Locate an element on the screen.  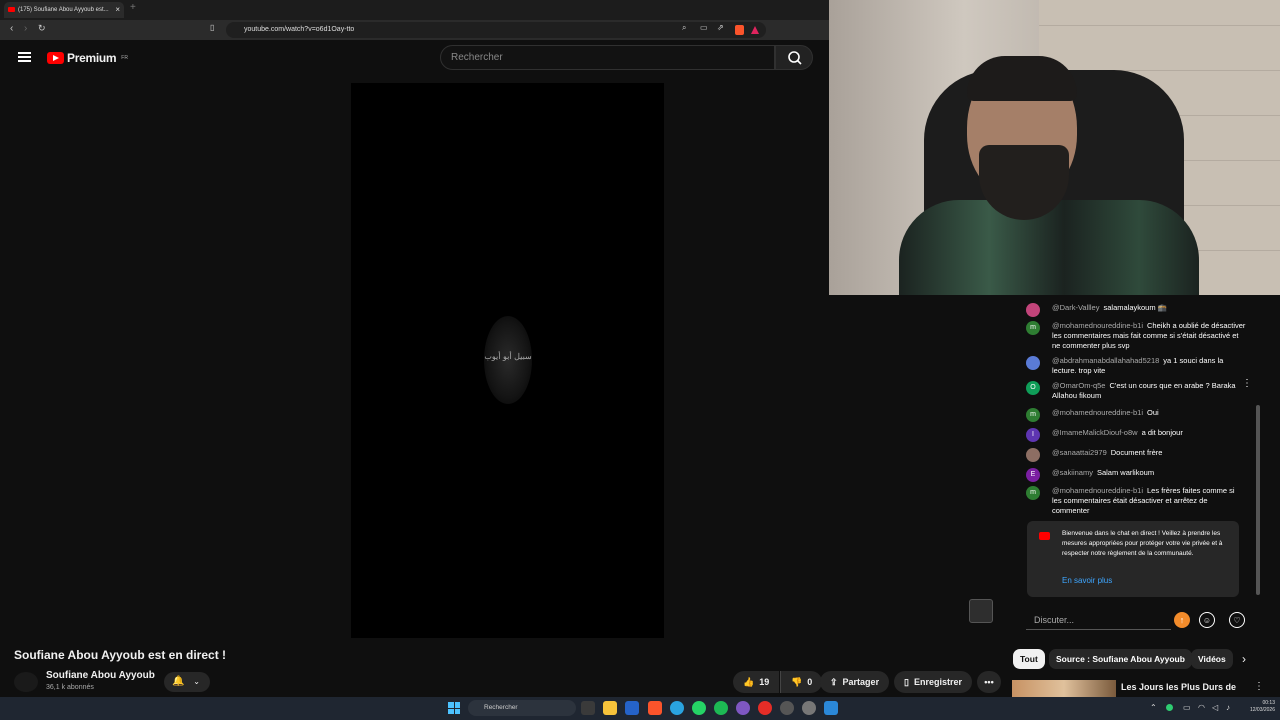
forward-icon: › is located at coordinates (25, 28).